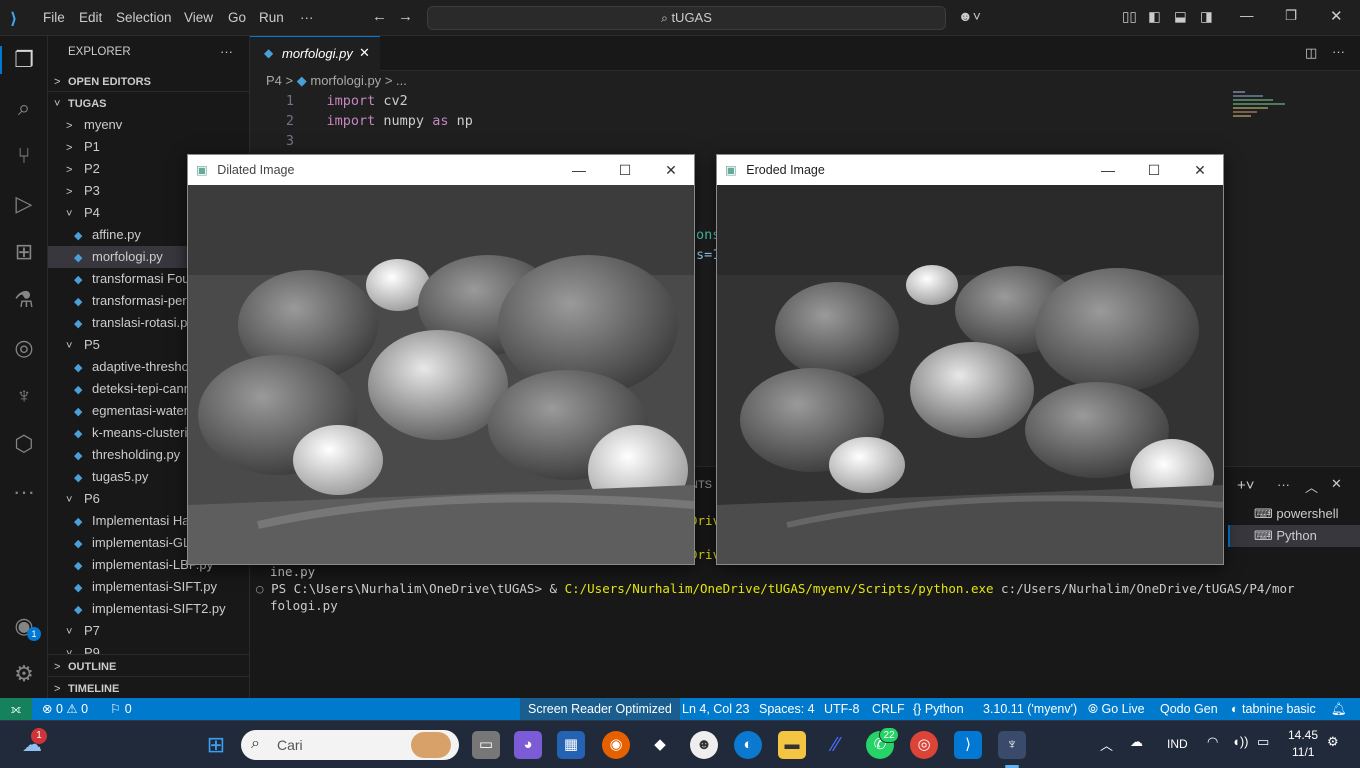 Image resolution: width=1360 pixels, height=768 pixels. What do you see at coordinates (216, 745) in the screenshot?
I see `windows-start-icon: ⊞` at bounding box center [216, 745].